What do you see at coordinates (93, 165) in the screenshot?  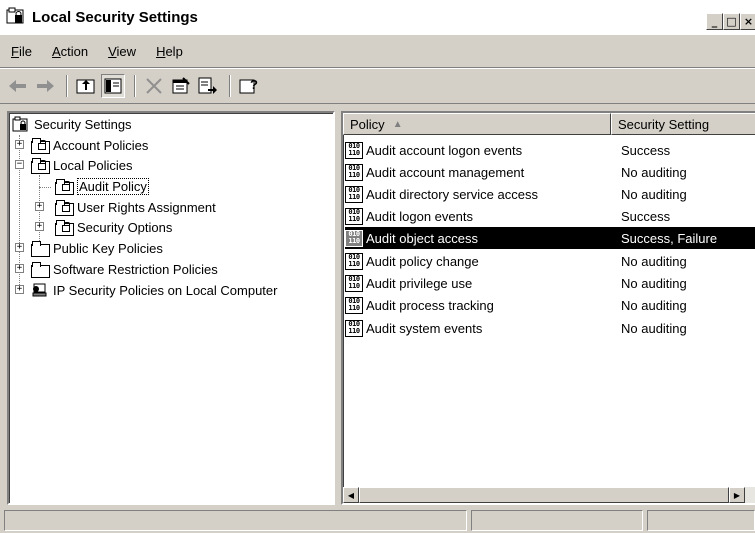 I see `tree-label: Local Policies` at bounding box center [93, 165].